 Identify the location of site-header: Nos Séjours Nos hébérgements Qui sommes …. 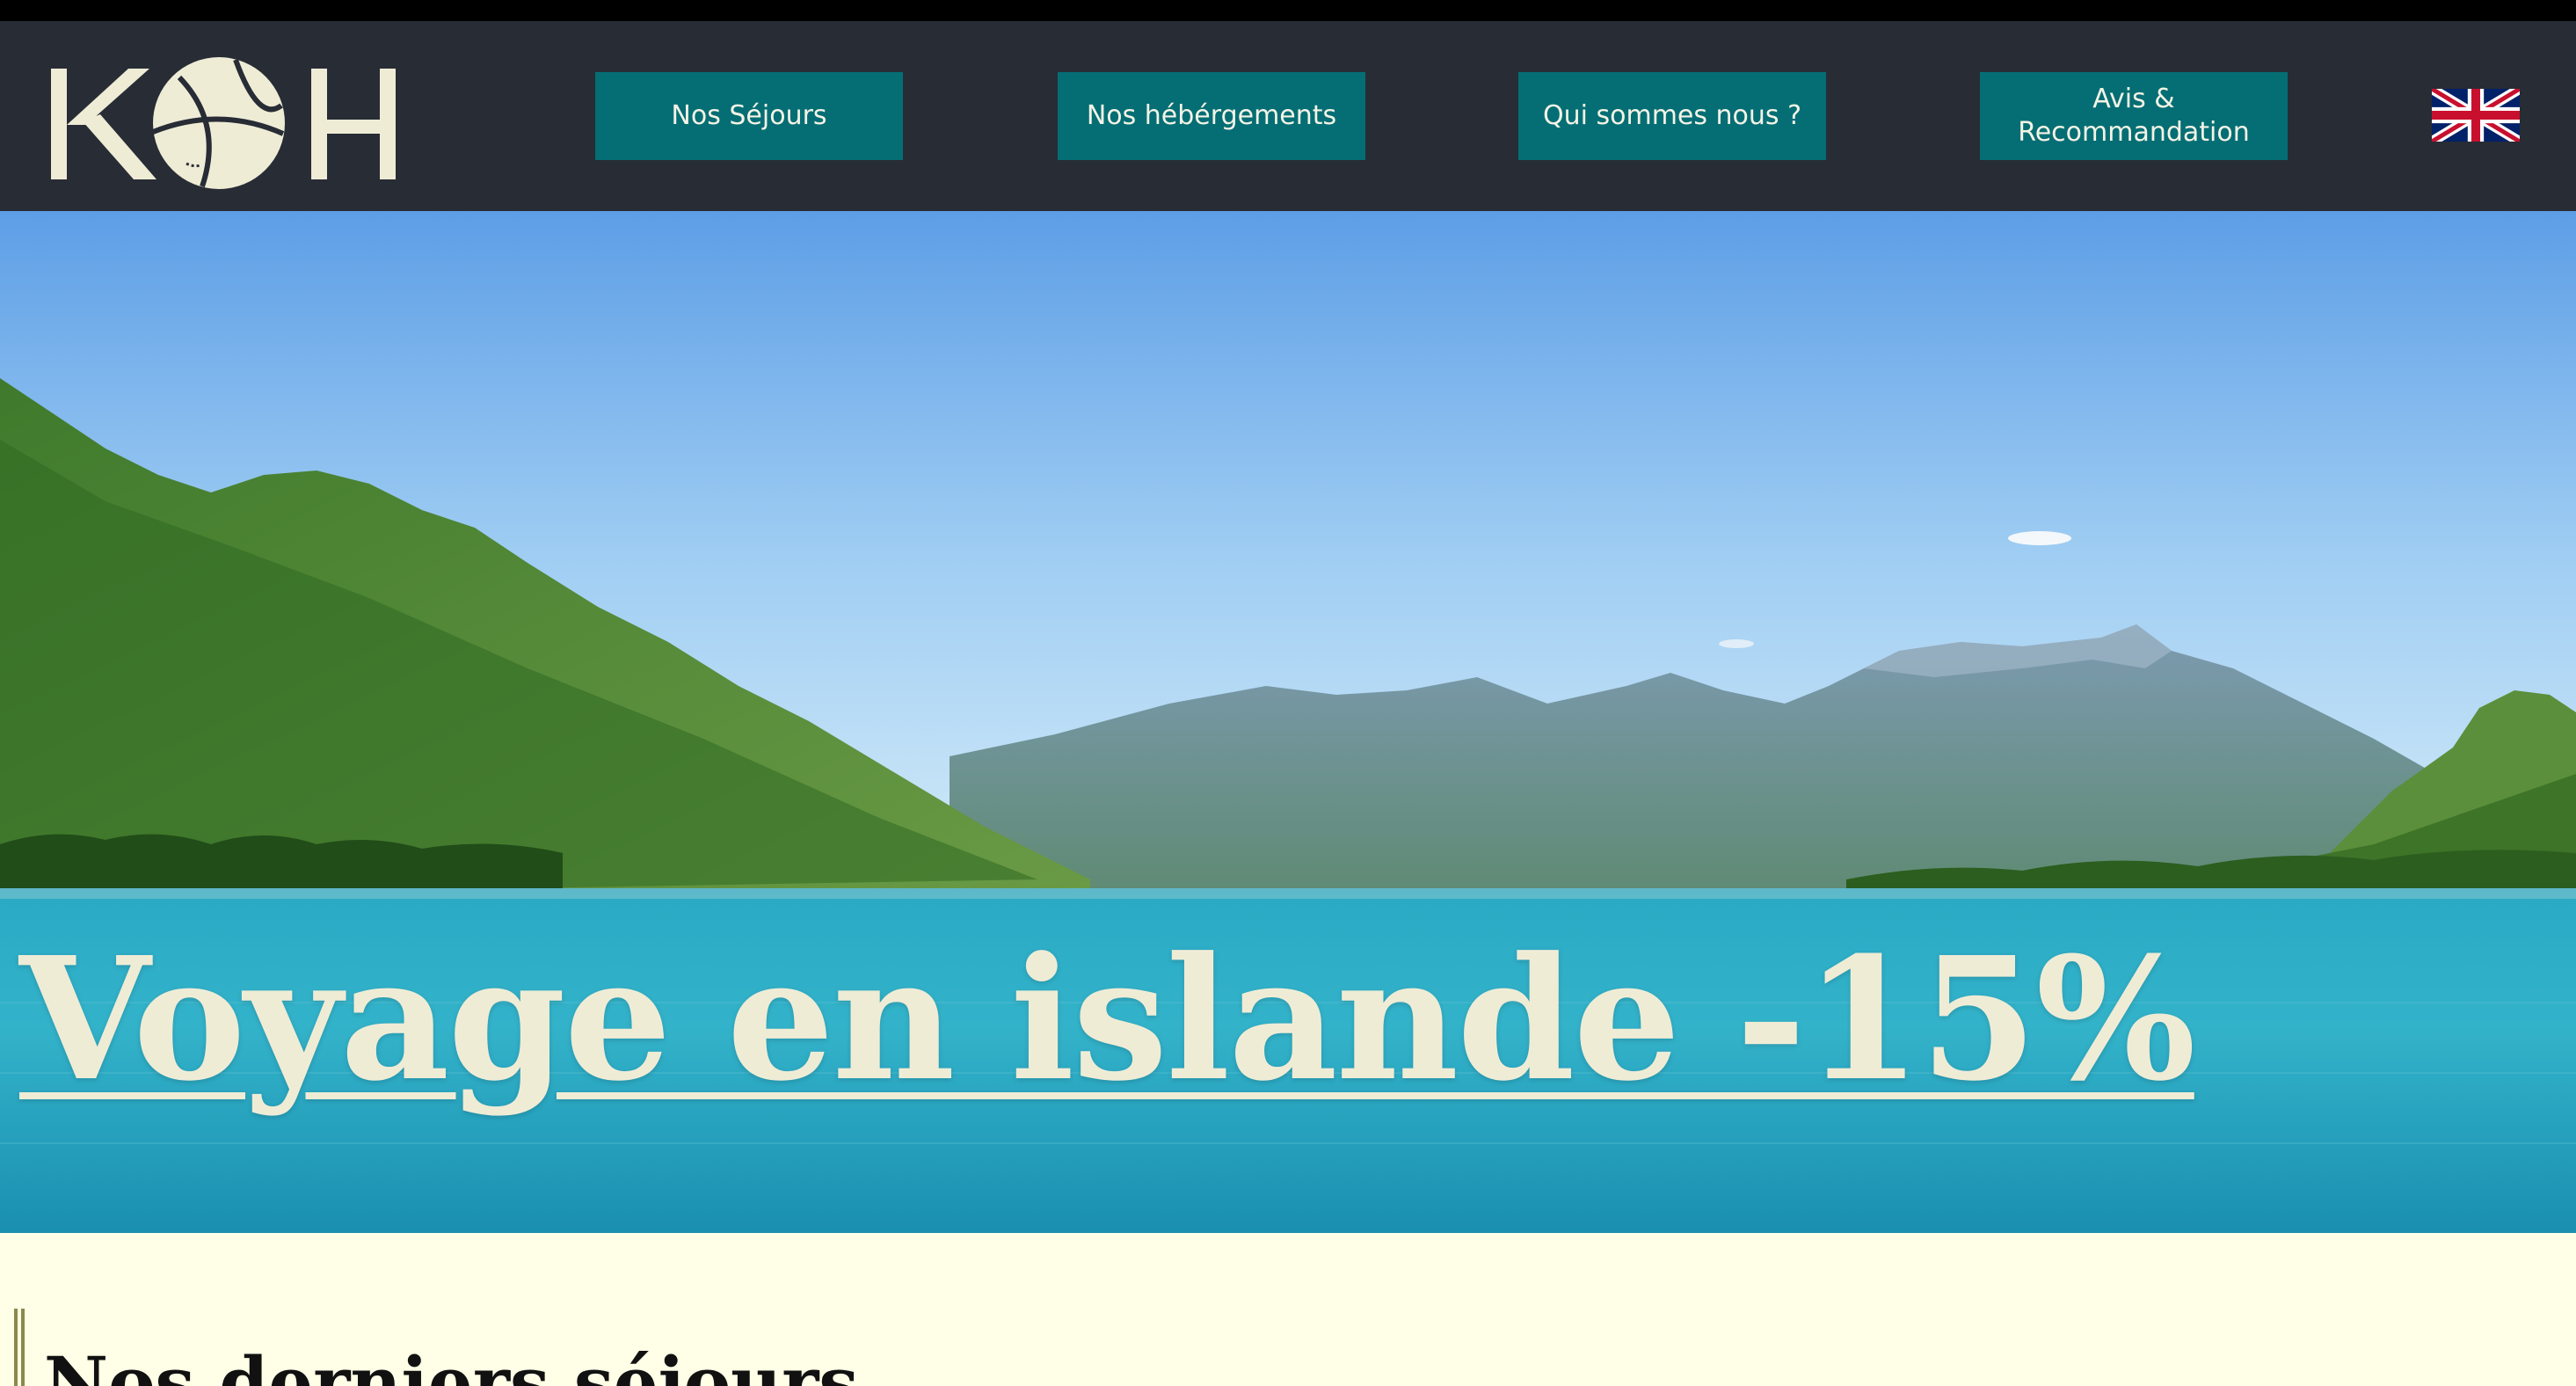
(1288, 116).